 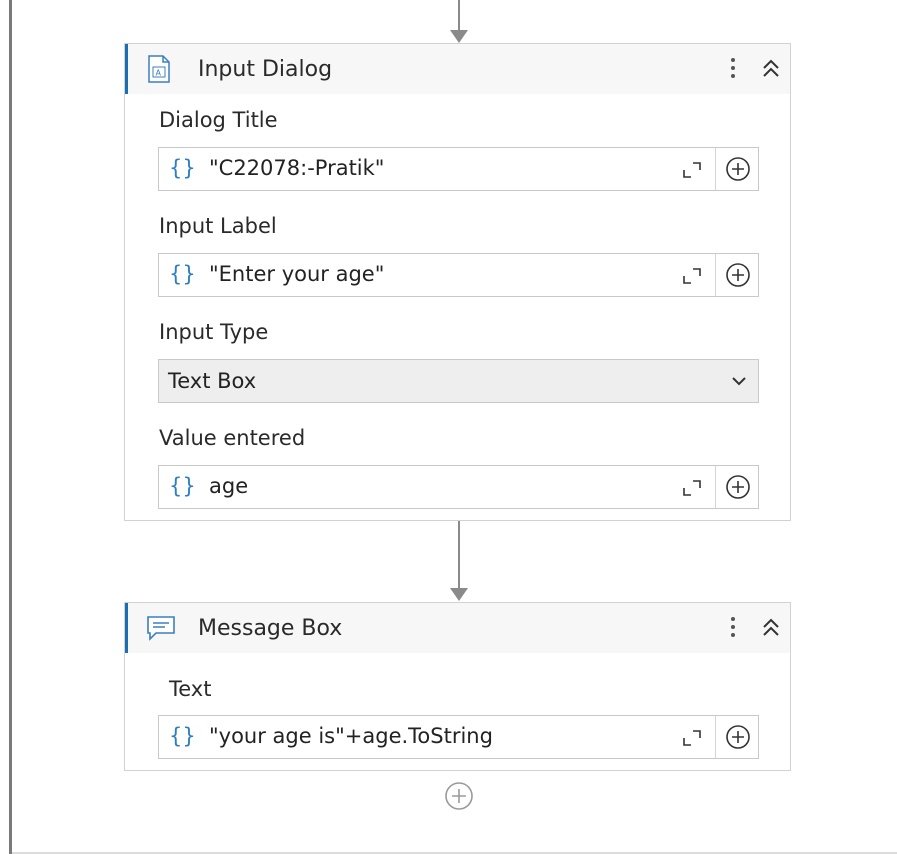 I want to click on activity-header: Message Box, so click(x=457, y=628).